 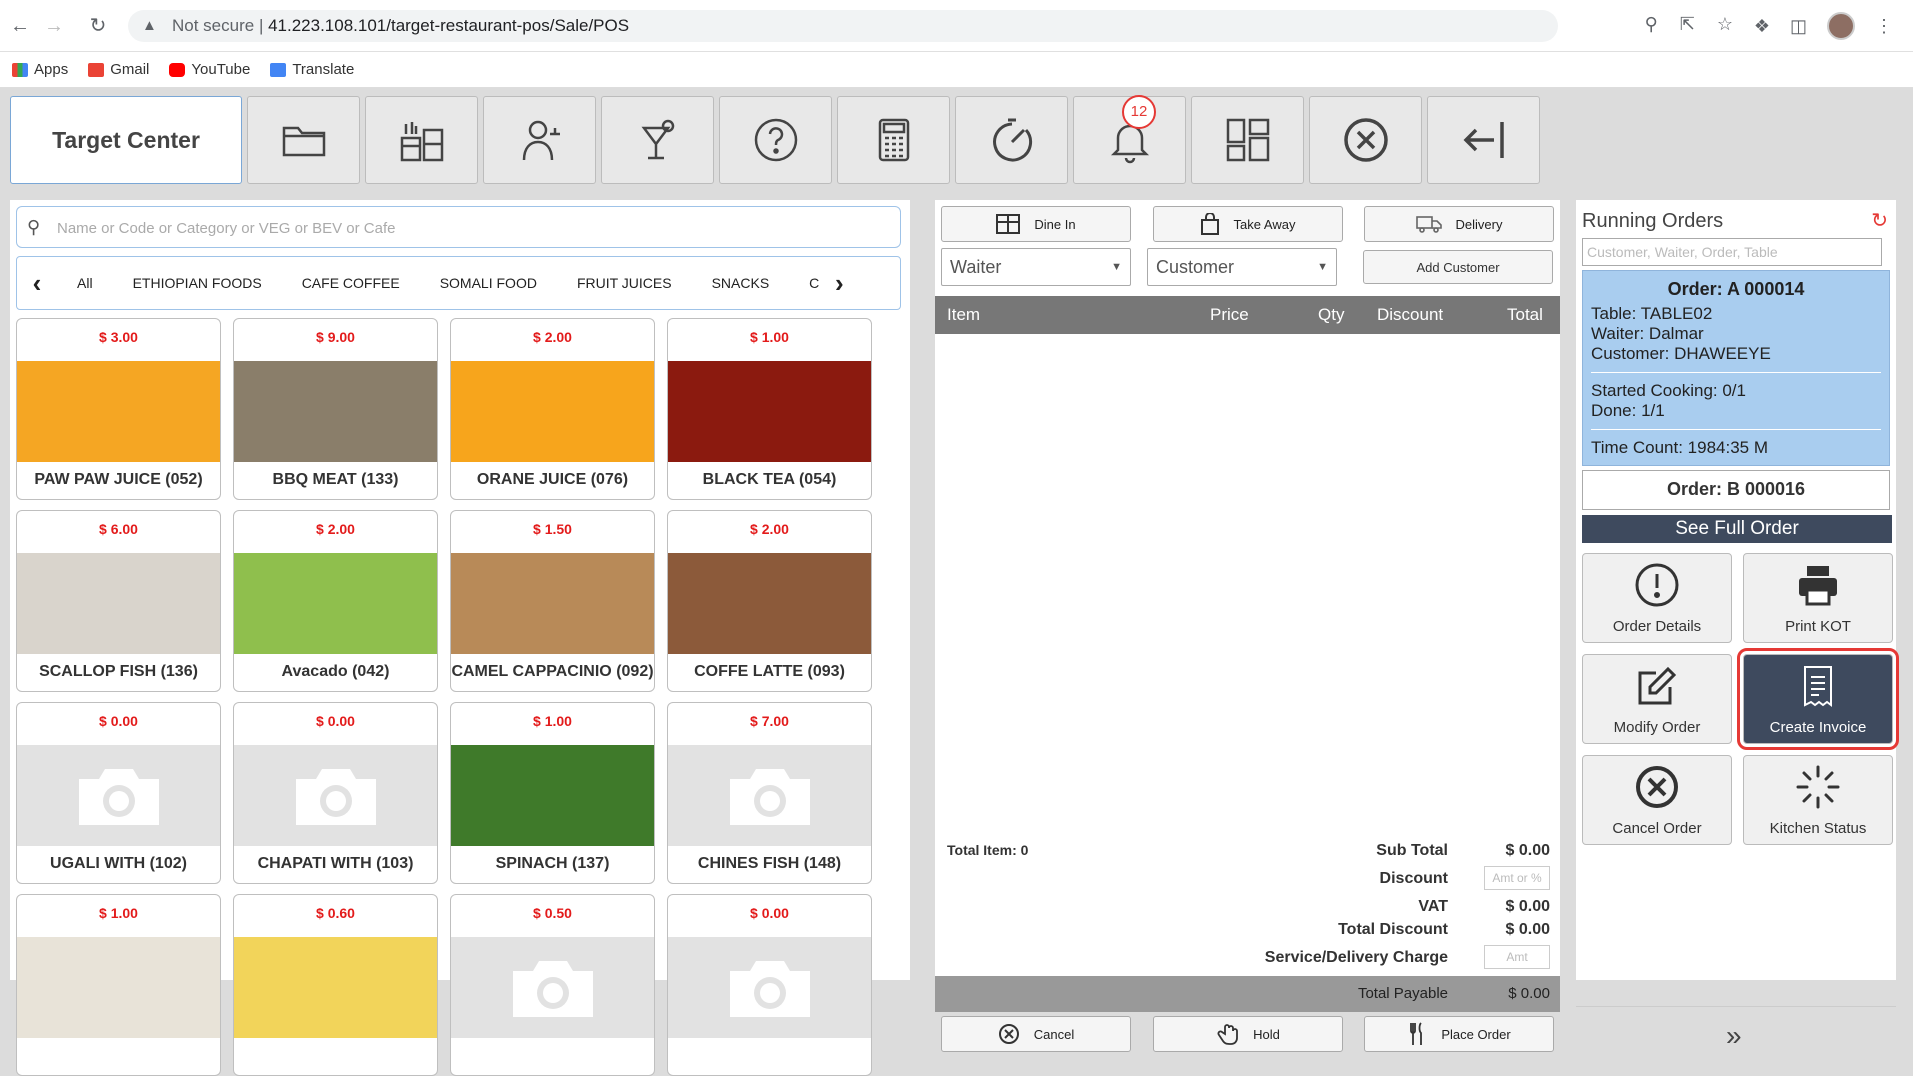 I want to click on calculator-button, so click(x=893, y=140).